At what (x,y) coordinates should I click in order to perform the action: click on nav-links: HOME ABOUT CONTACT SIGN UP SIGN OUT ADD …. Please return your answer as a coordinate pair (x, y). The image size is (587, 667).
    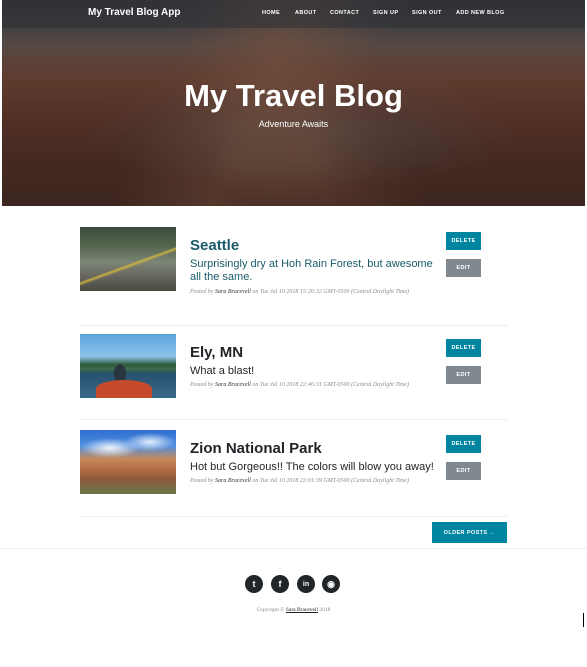
    Looking at the image, I should click on (293, 15).